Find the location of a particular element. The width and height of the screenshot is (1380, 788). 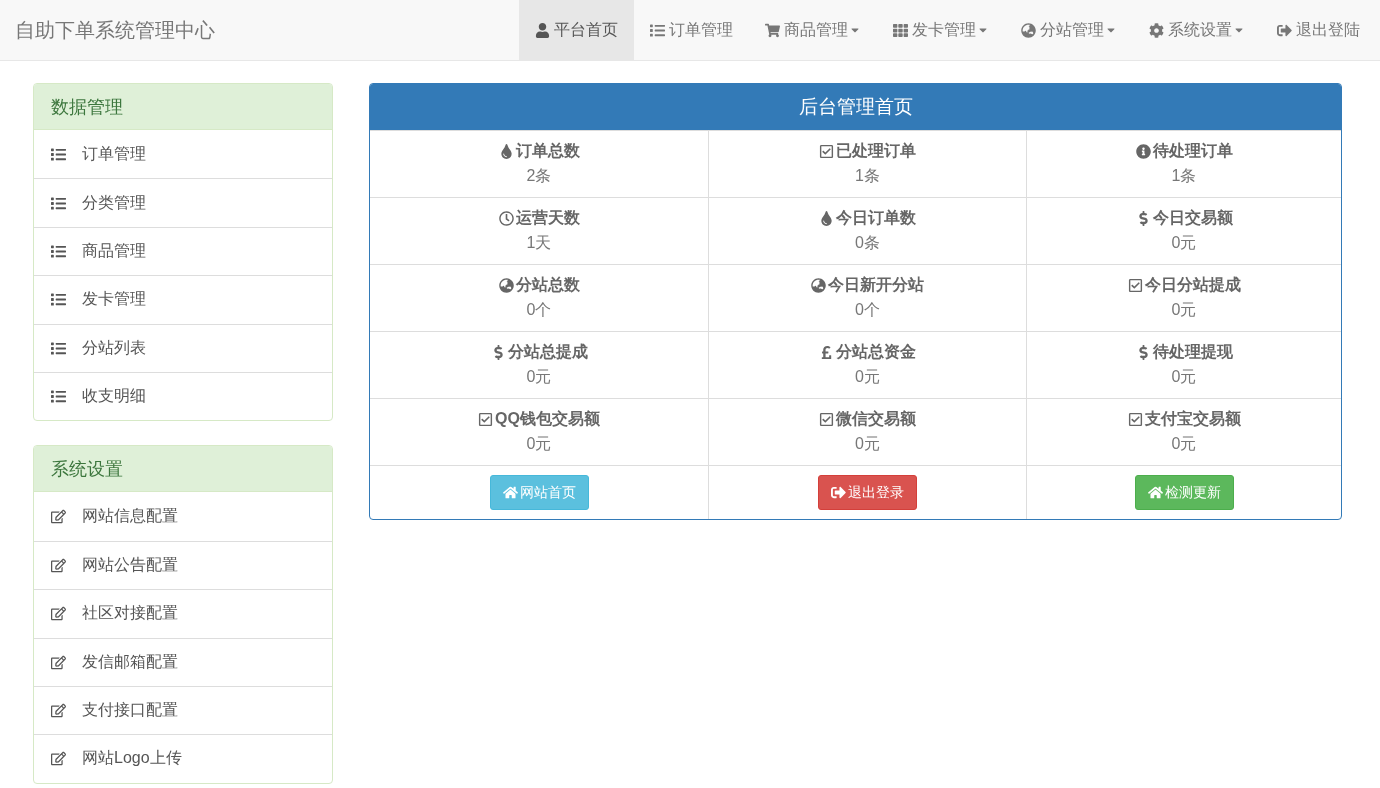

nav-item: 退出登陆 is located at coordinates (1318, 30).